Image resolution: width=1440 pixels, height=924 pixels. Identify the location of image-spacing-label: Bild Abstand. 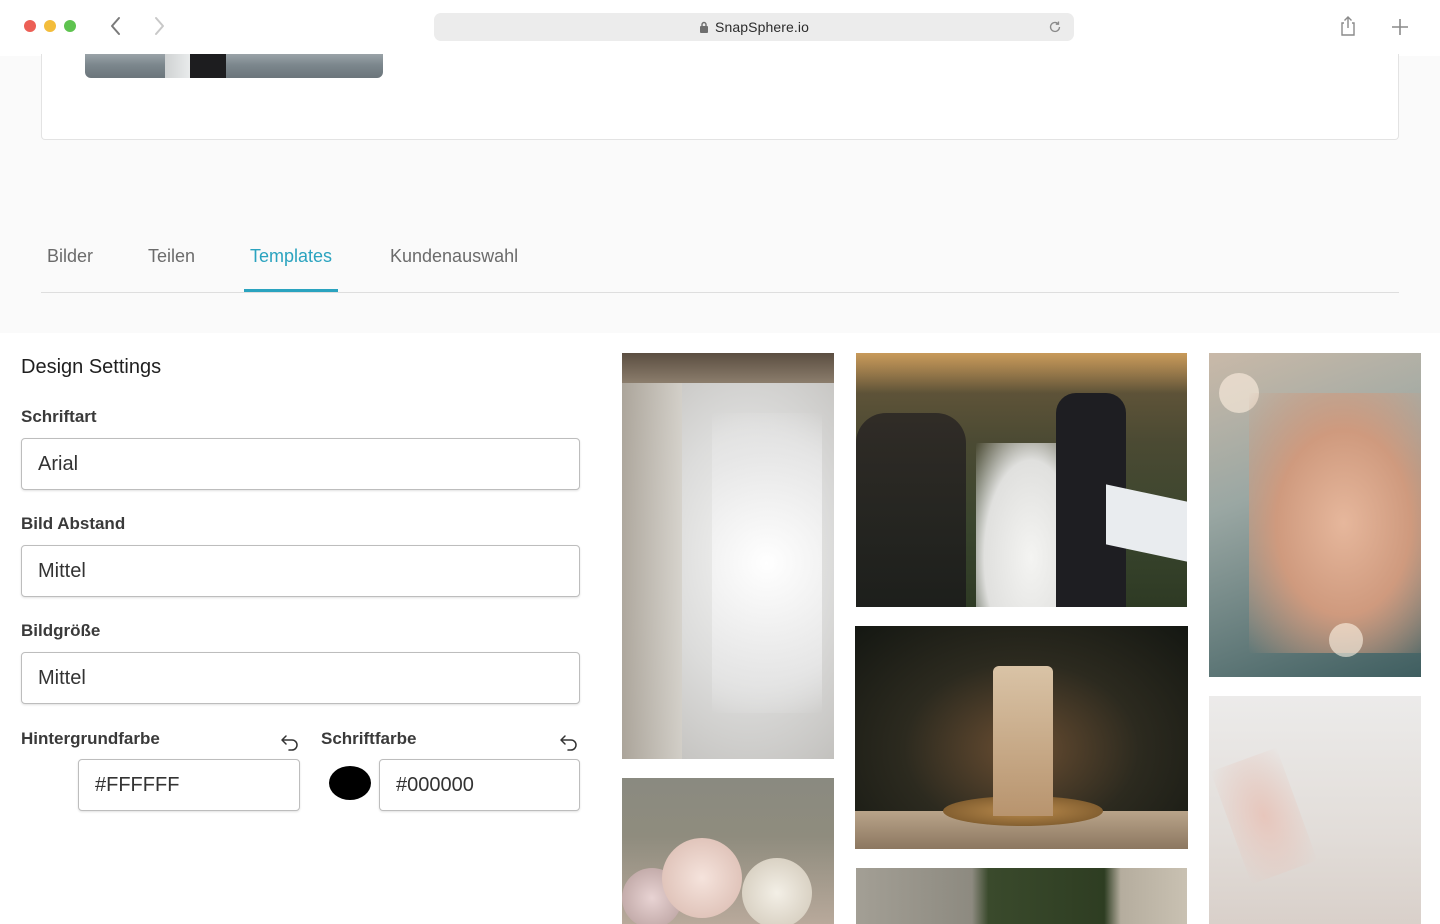
(73, 523).